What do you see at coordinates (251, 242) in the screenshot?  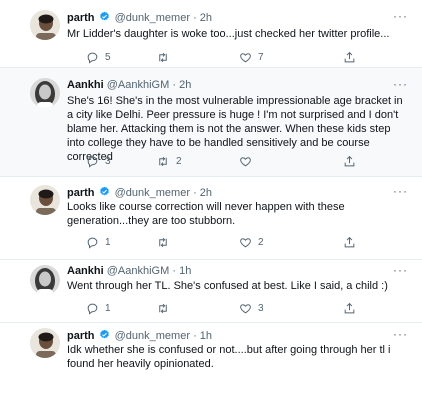 I see `like-button: 2` at bounding box center [251, 242].